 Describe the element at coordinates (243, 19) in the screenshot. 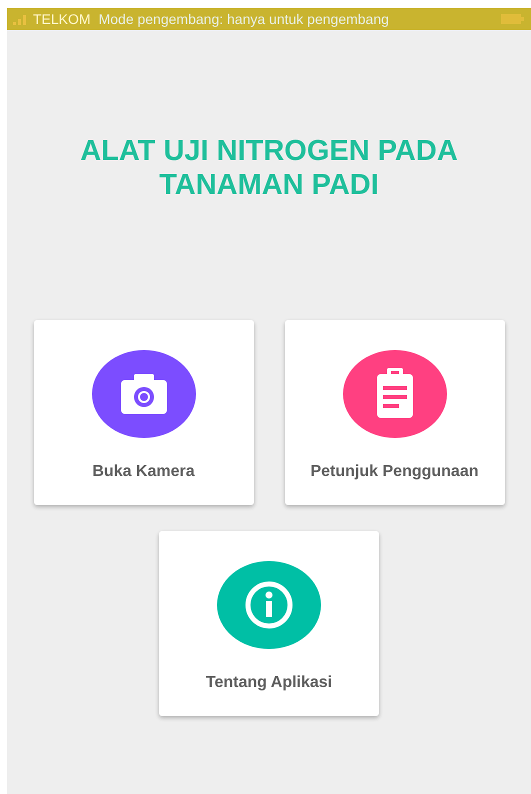

I see `developer-mode-notice: Mode pengembang: hanya untuk pengembang` at that location.